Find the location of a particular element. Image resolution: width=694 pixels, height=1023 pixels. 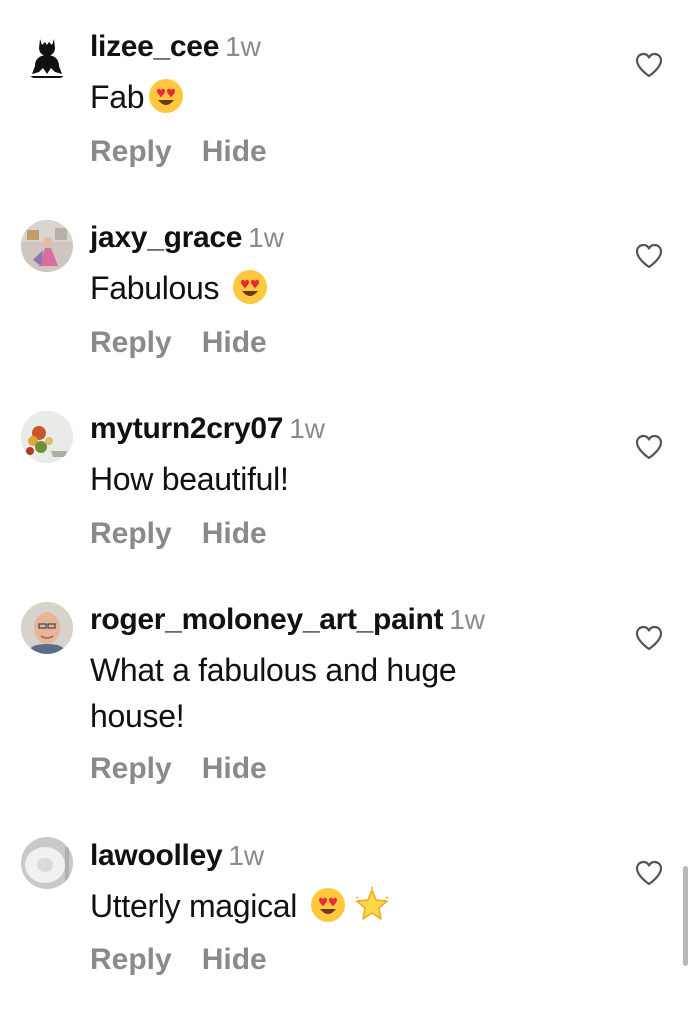

comment-text-block: What a fabulous and huge house! is located at coordinates (310, 693).